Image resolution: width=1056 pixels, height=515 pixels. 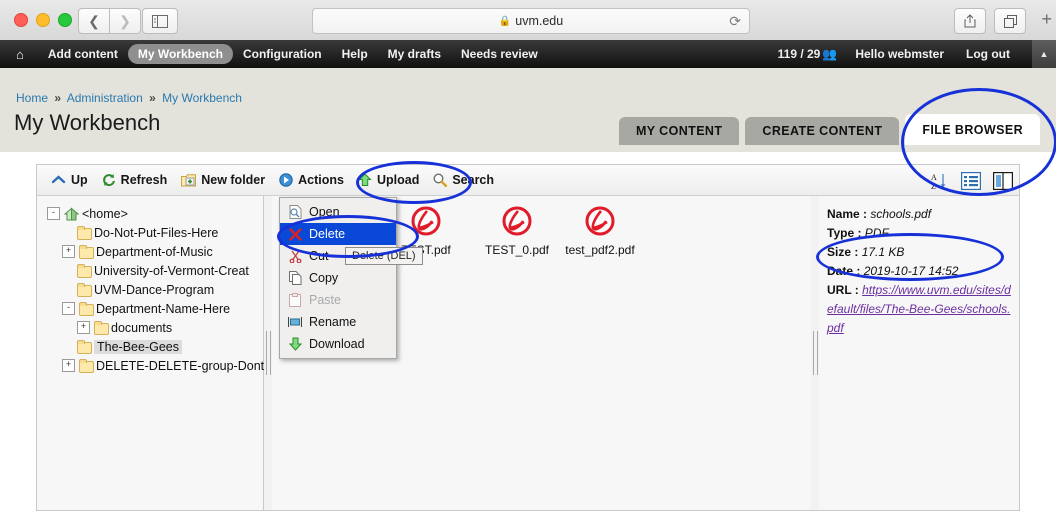 I want to click on menu-label-cut: Cut, so click(x=319, y=256).